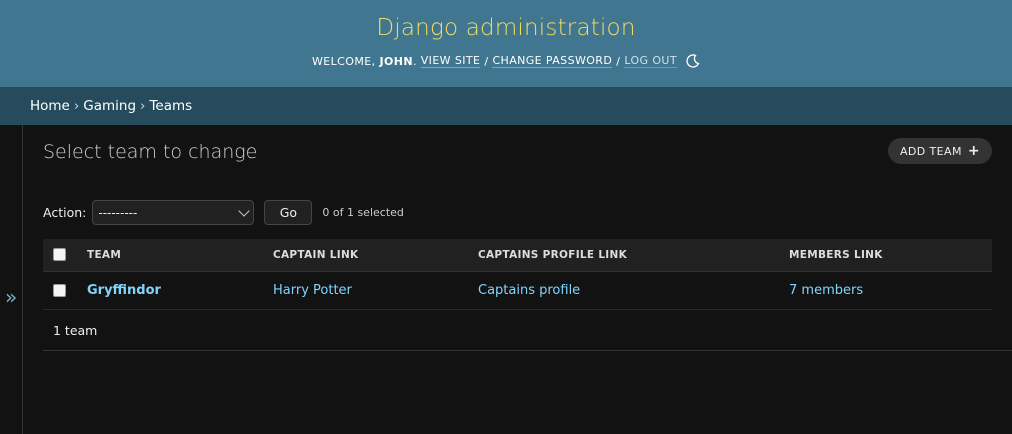 The width and height of the screenshot is (1012, 434). I want to click on column-header-members-link: MEMBERS LINK, so click(890, 255).